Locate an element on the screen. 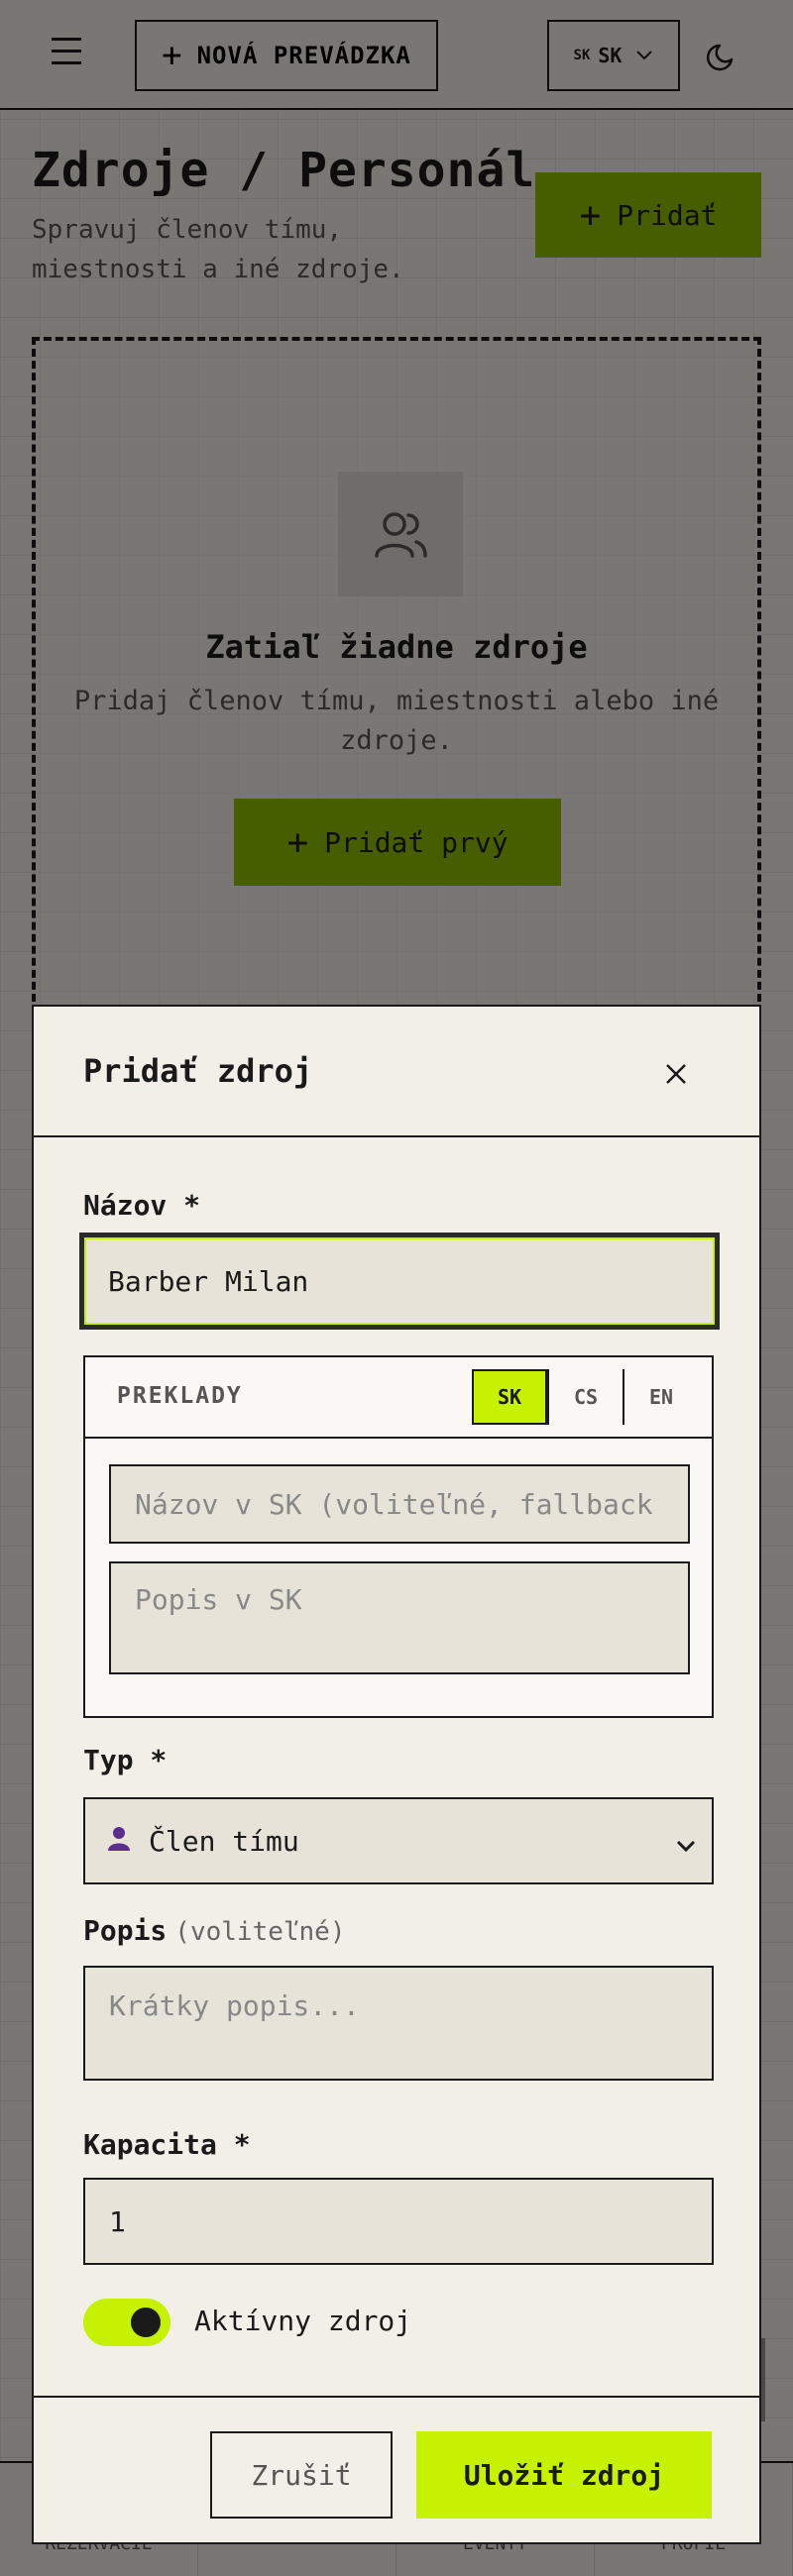  translations-header: PREKLADY SK CS EN is located at coordinates (398, 1398).